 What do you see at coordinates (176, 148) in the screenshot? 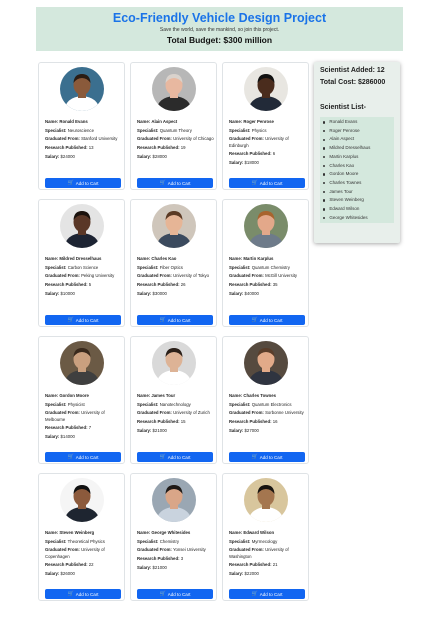
I see `scientist-research: Research Published: 19` at bounding box center [176, 148].